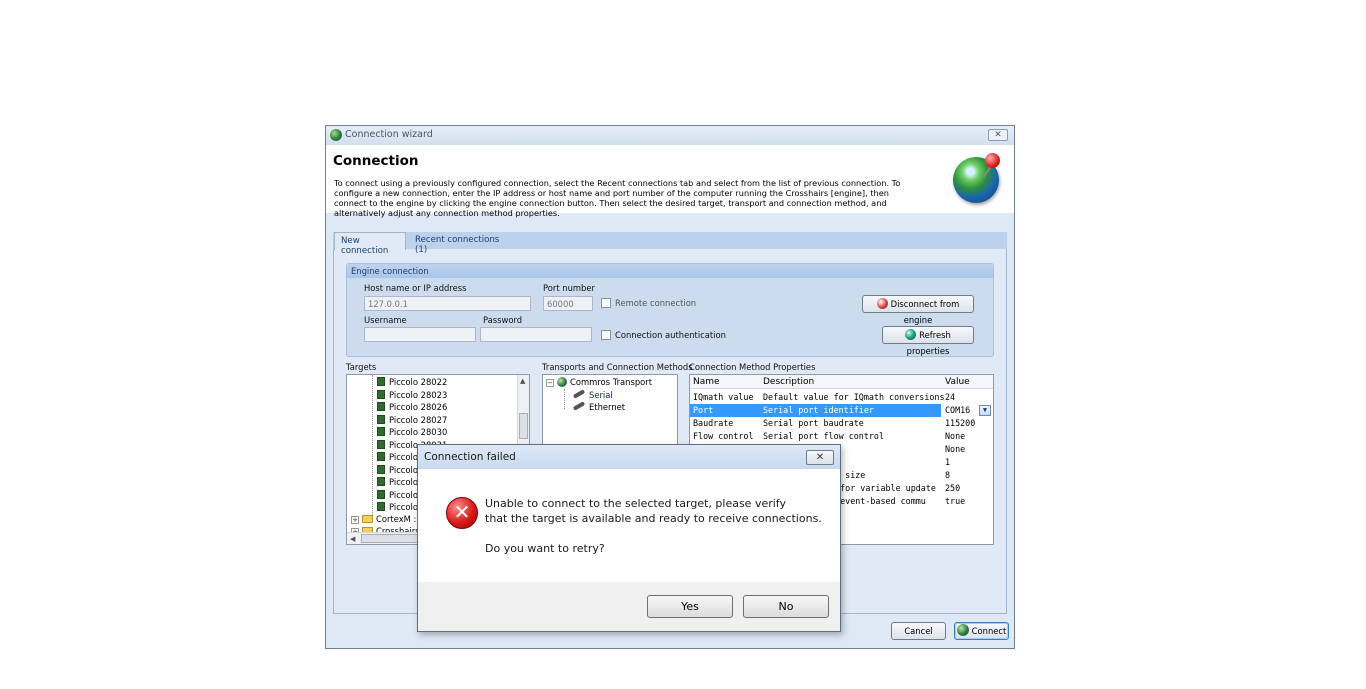 The height and width of the screenshot is (689, 1366). What do you see at coordinates (385, 320) in the screenshot?
I see `username-label: Username` at bounding box center [385, 320].